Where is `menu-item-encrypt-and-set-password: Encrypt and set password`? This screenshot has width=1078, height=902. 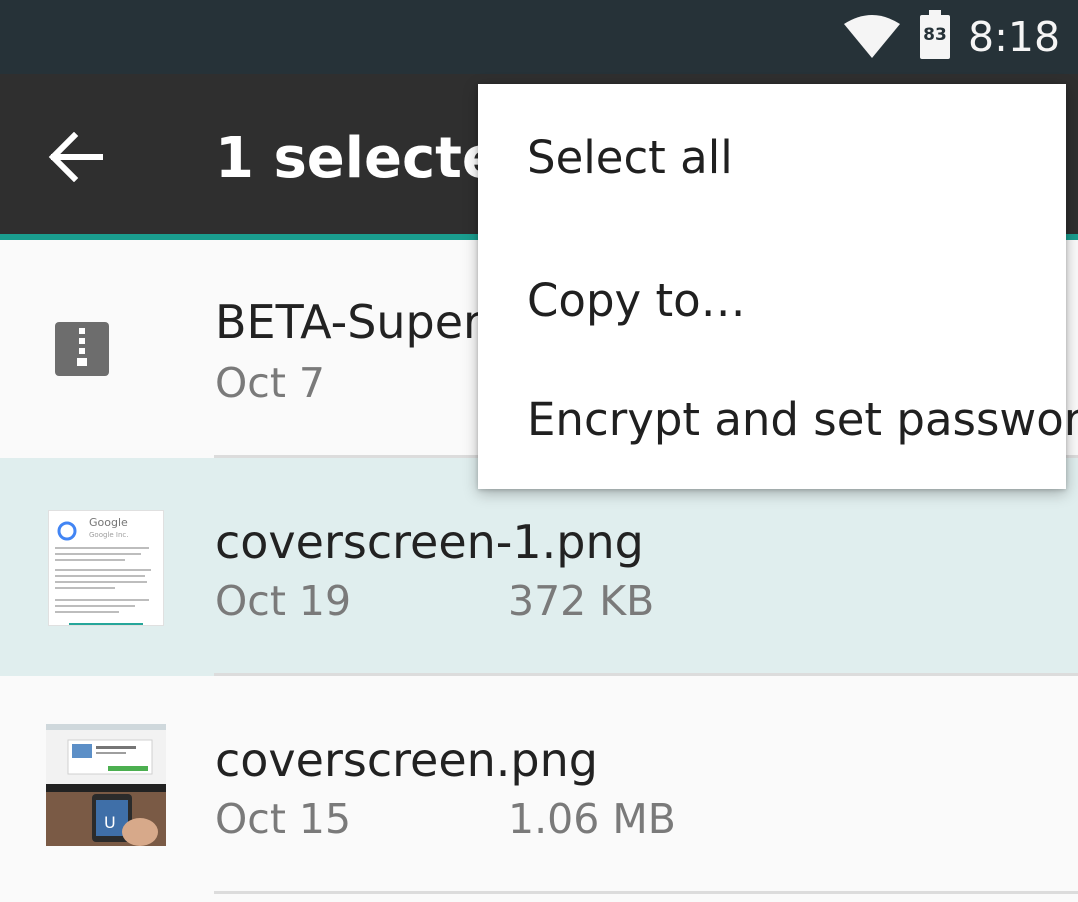
menu-item-encrypt-and-set-password: Encrypt and set password is located at coordinates (802, 420).